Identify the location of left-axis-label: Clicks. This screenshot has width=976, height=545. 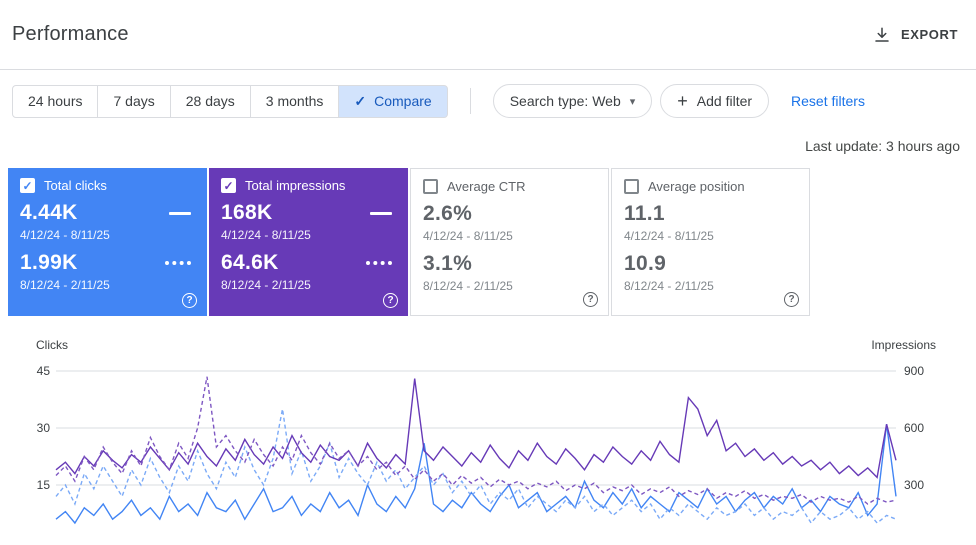
(52, 345).